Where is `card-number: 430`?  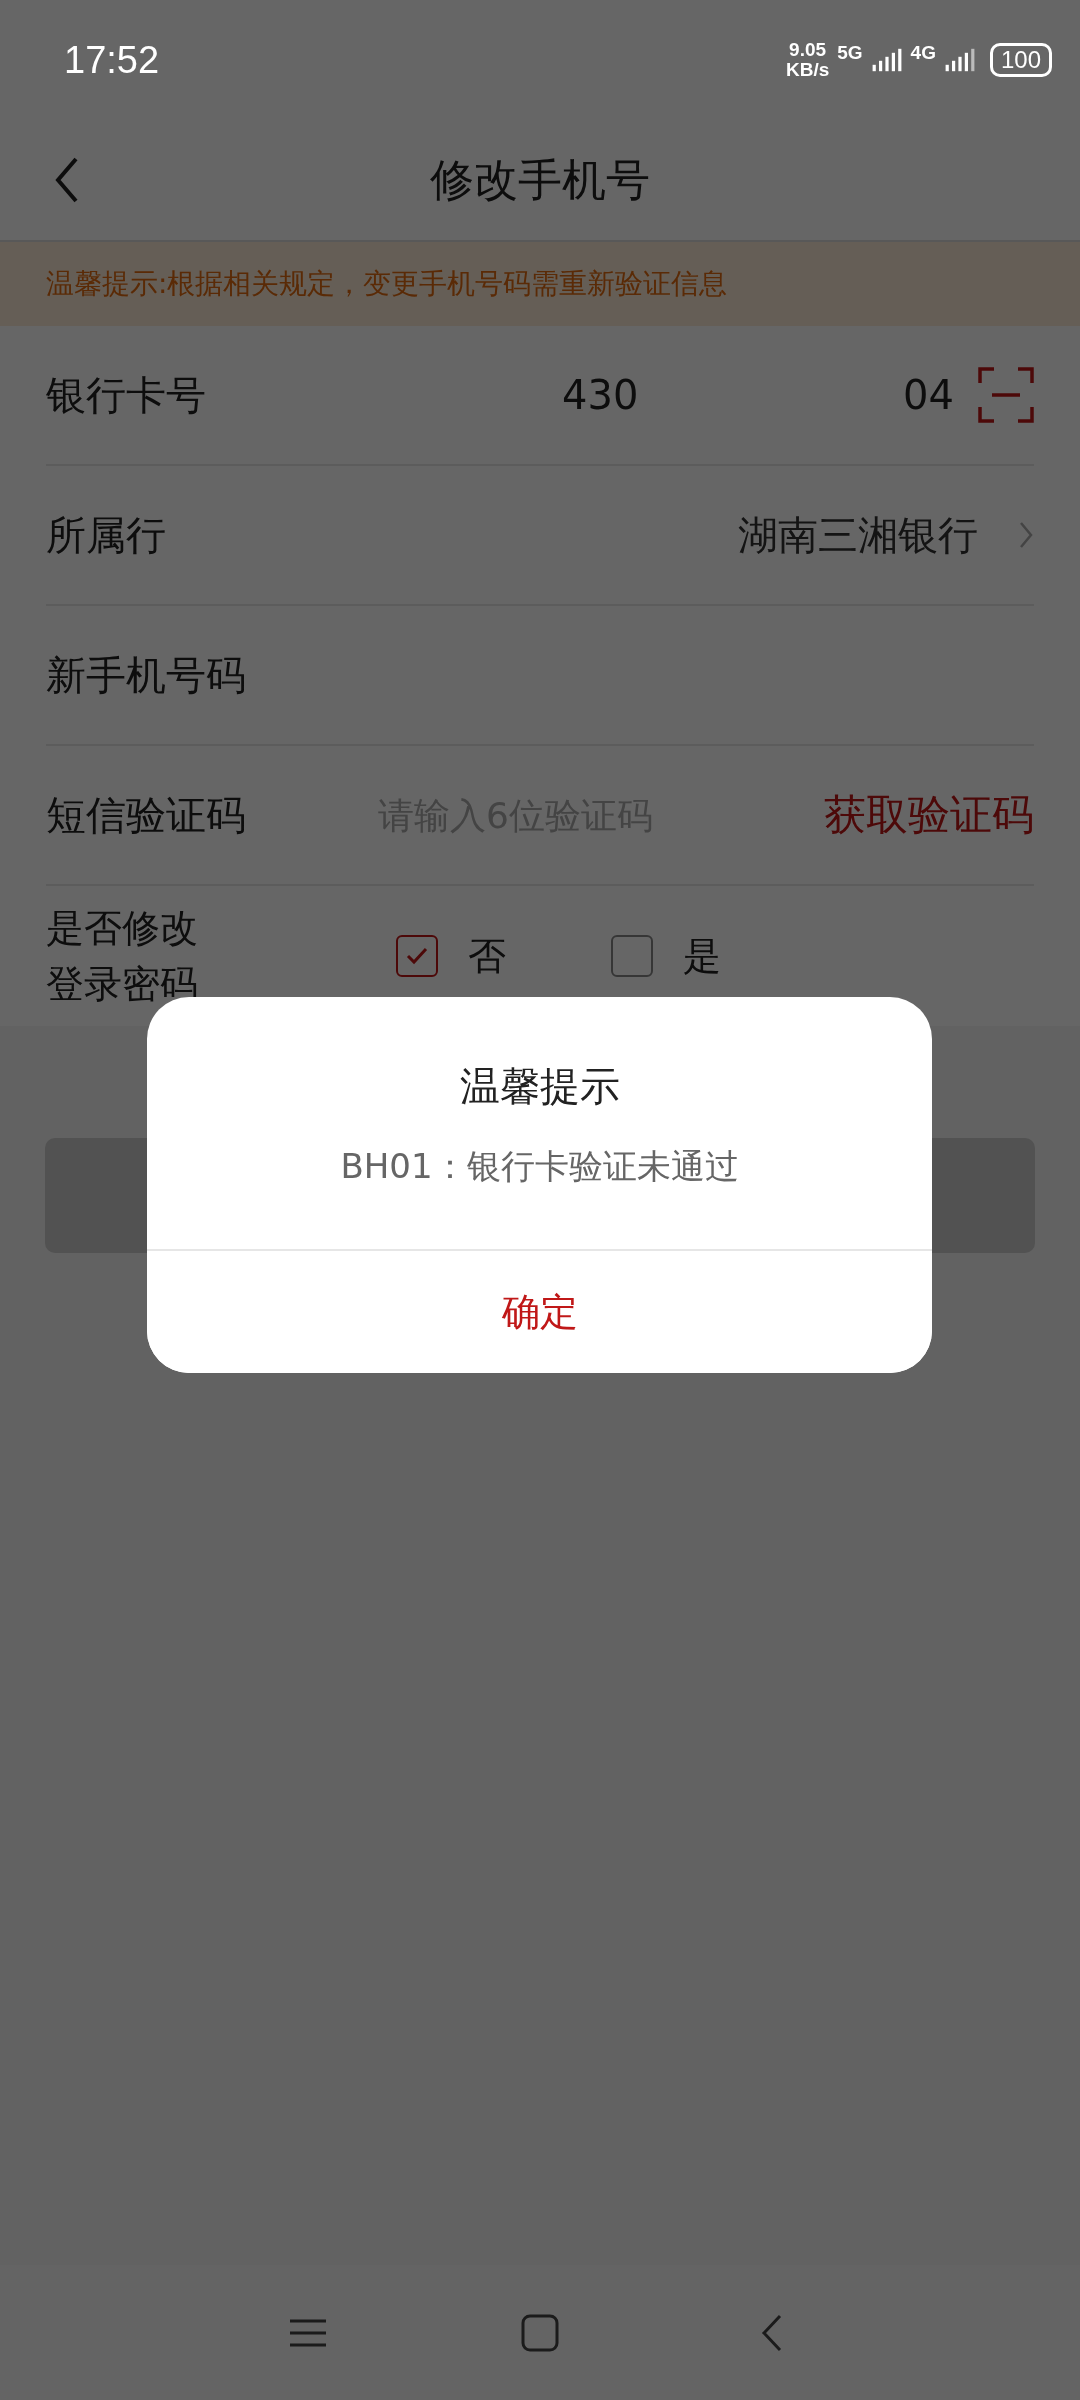 card-number: 430 is located at coordinates (600, 395).